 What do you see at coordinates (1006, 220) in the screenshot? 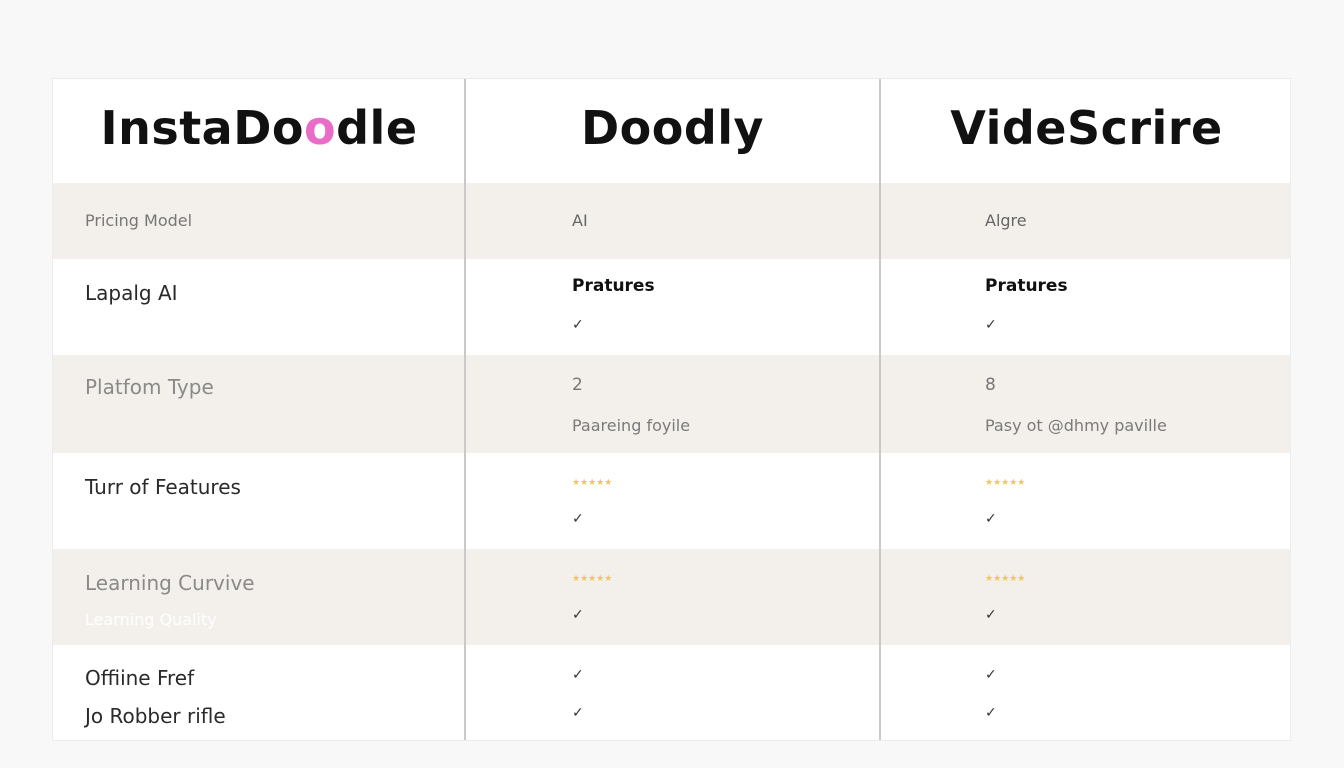
I see `videscrire-pricing-value: Algre` at bounding box center [1006, 220].